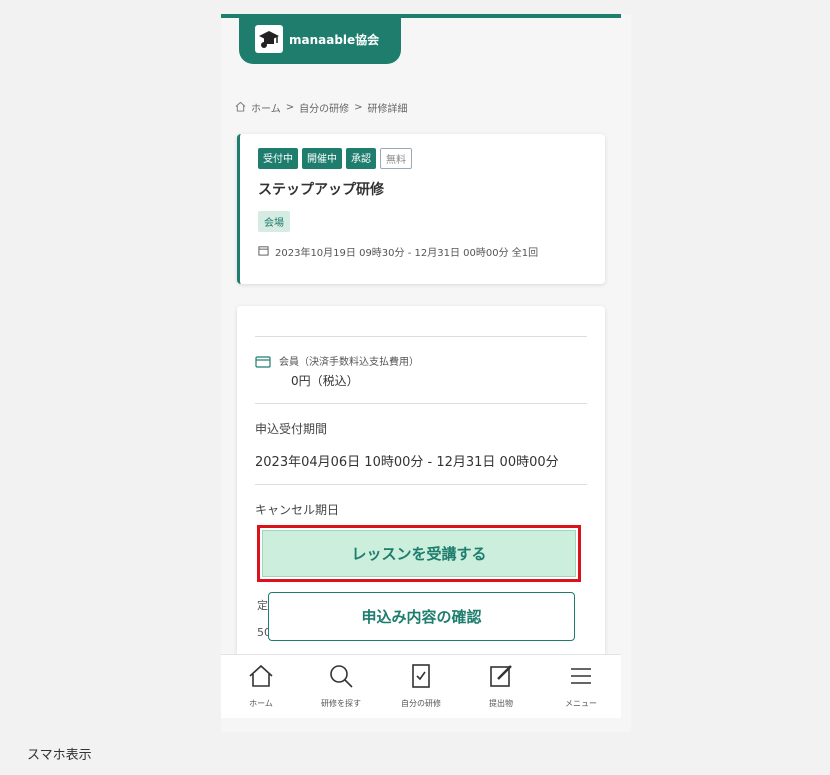  What do you see at coordinates (396, 158) in the screenshot?
I see `status-badge-free: 無料` at bounding box center [396, 158].